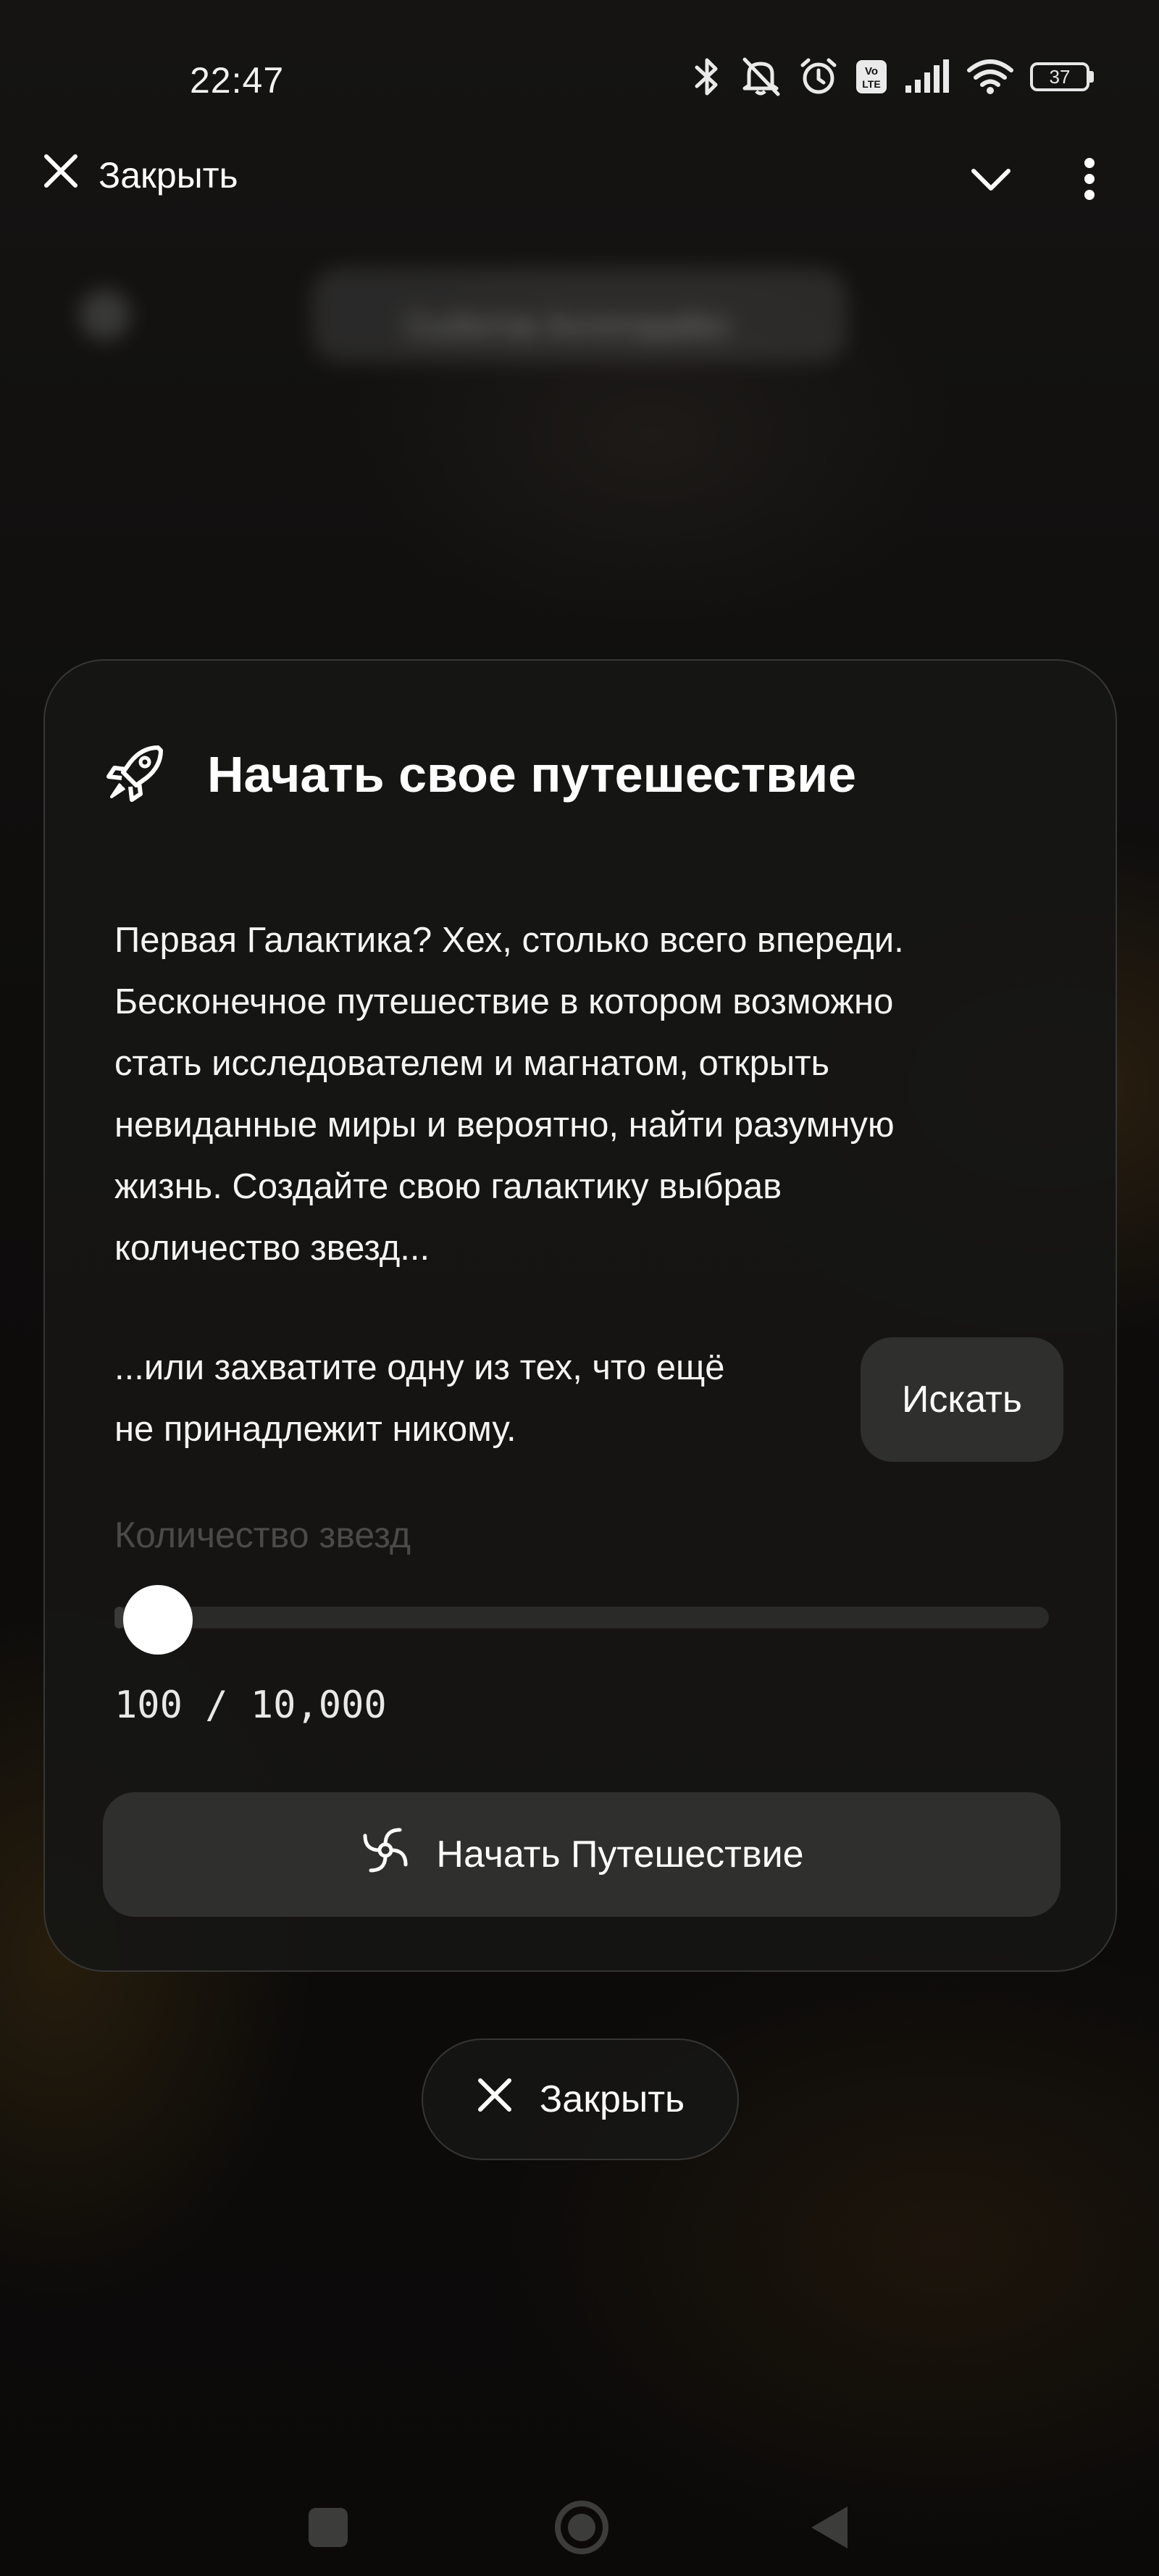  I want to click on more-options-button, so click(1089, 180).